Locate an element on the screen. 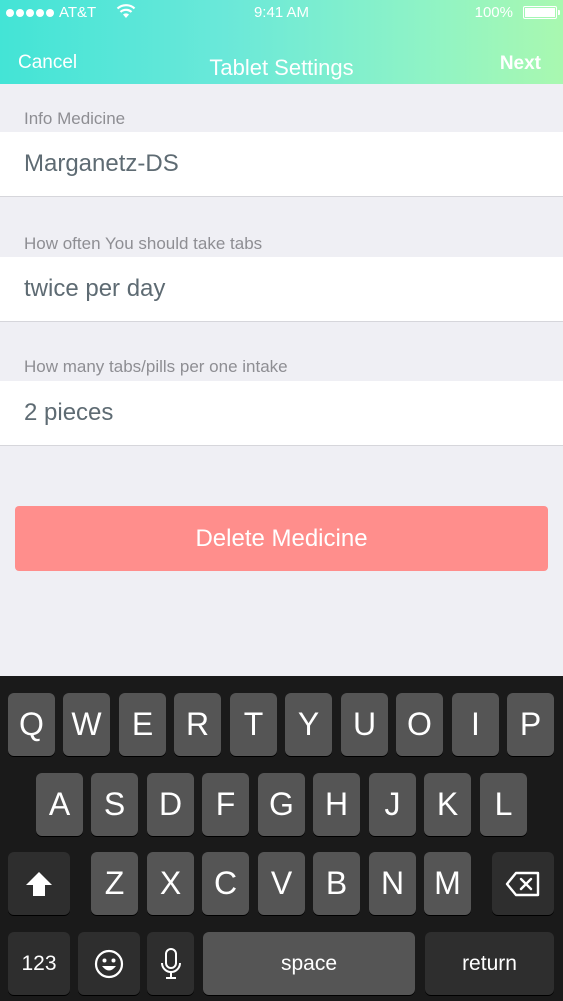 The width and height of the screenshot is (563, 1001). key-m: M is located at coordinates (447, 883).